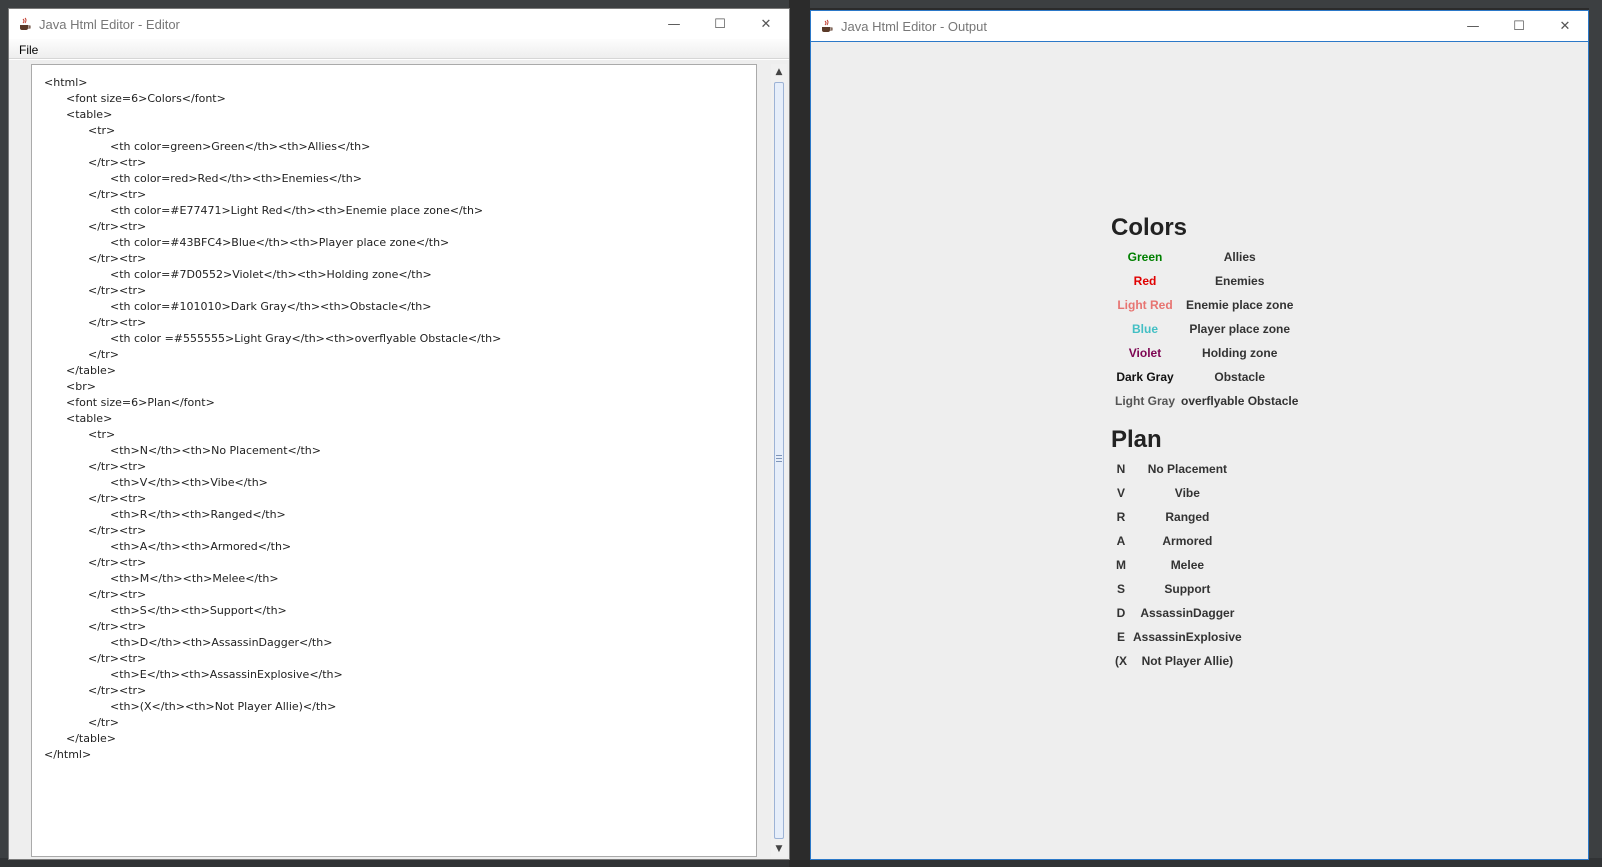  I want to click on plan-meaning: AssassinDagger, so click(1187, 613).